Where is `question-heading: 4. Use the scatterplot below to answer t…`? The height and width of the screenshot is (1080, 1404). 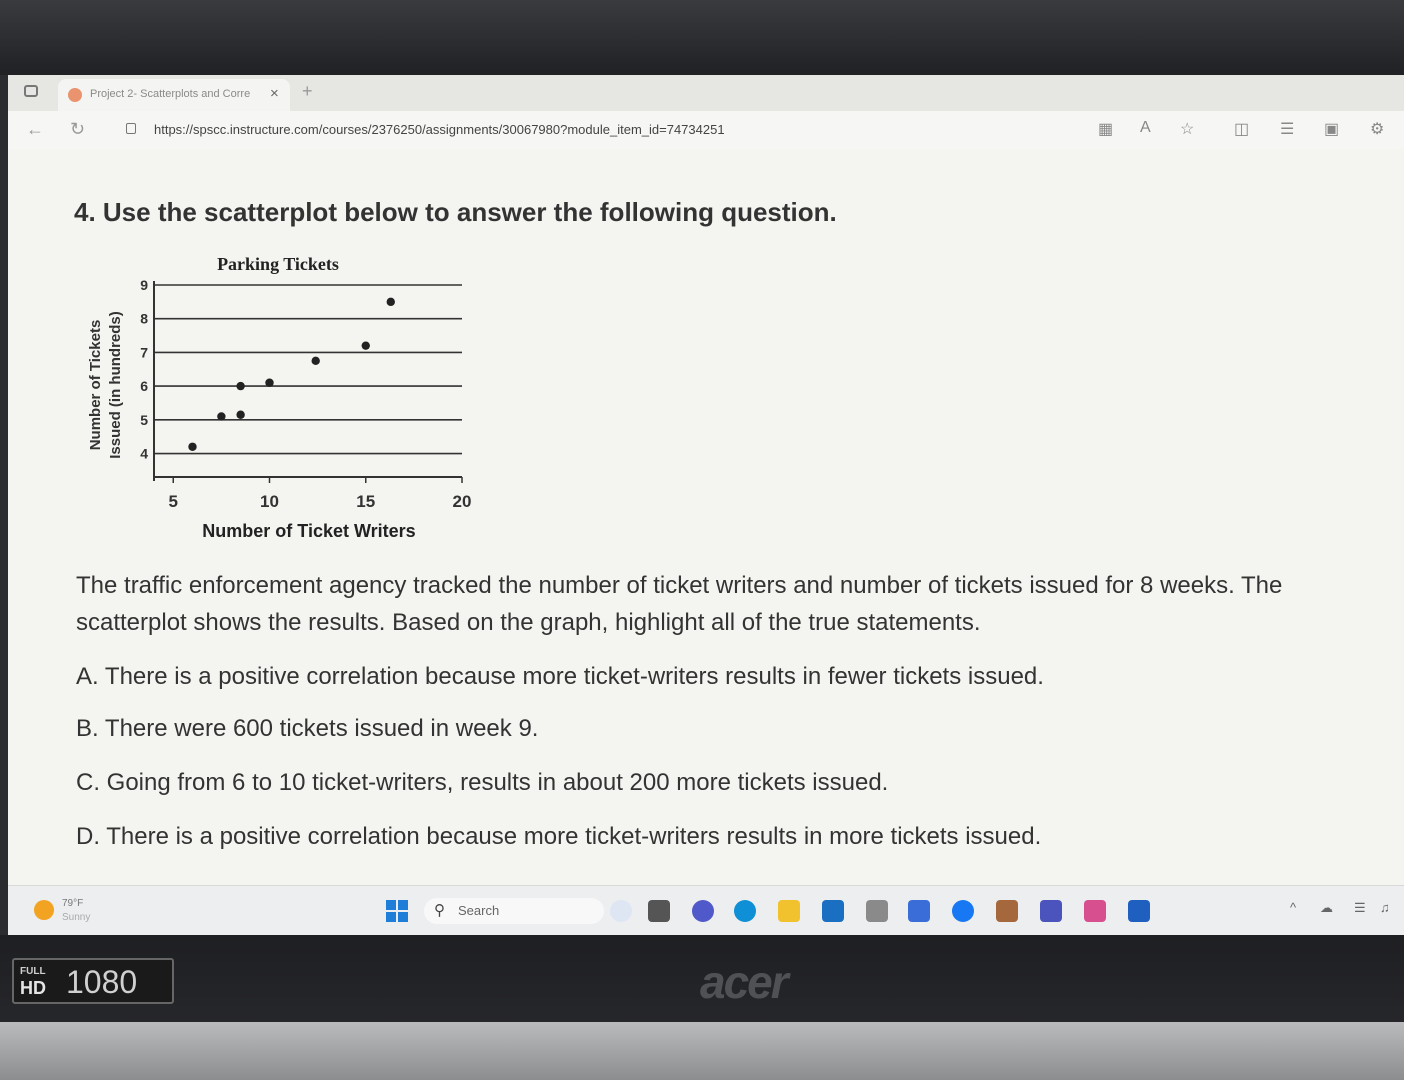
question-heading: 4. Use the scatterplot below to answer t… is located at coordinates (455, 212).